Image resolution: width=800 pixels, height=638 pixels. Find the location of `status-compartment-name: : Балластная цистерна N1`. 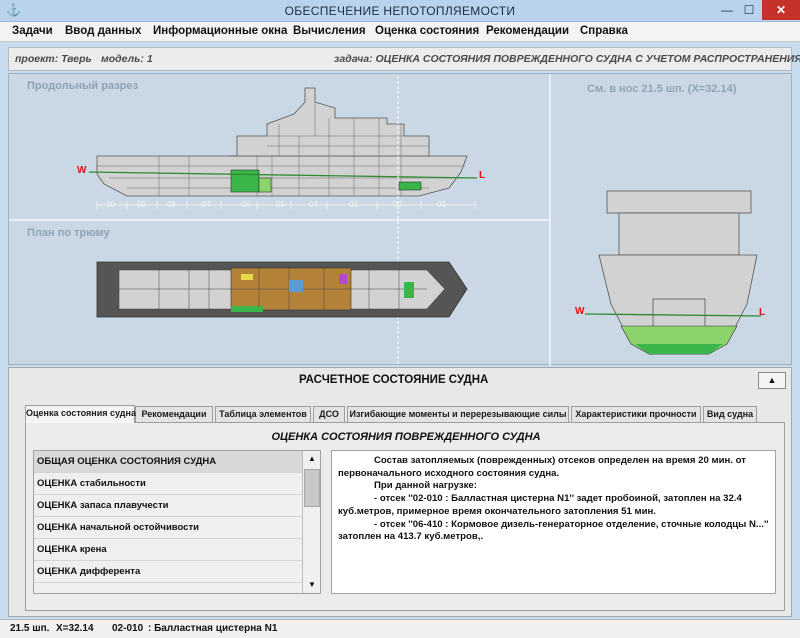

status-compartment-name: : Балластная цистерна N1 is located at coordinates (213, 628).